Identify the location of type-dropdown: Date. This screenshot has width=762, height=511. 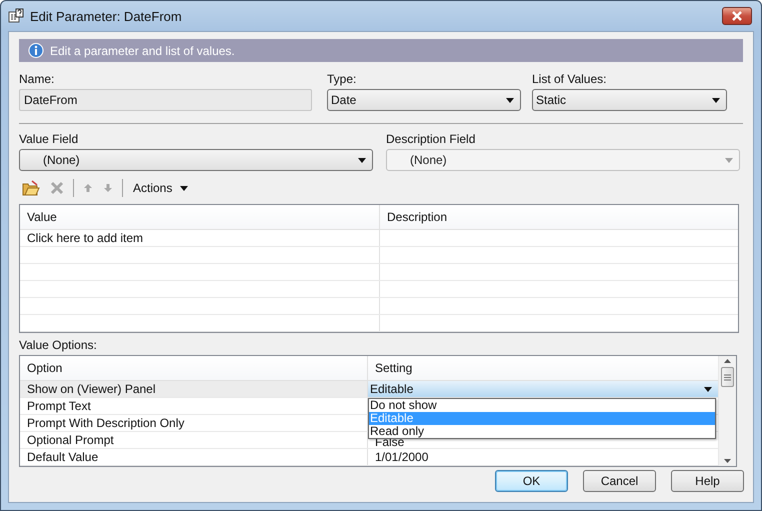
(424, 100).